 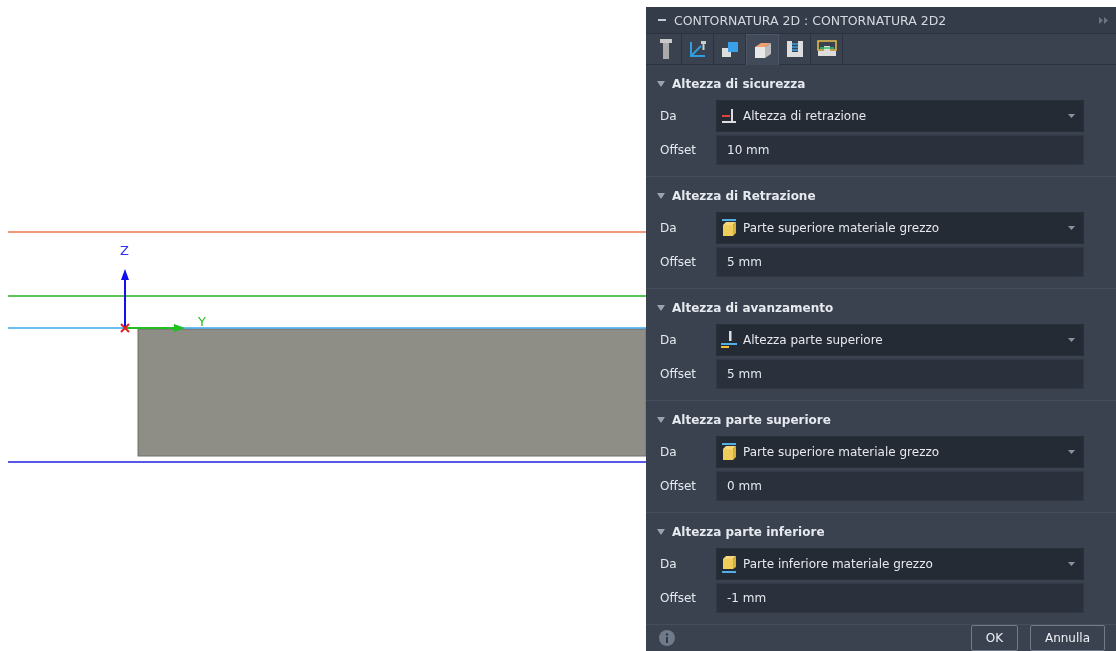 I want to click on tool-icon, so click(x=665, y=49).